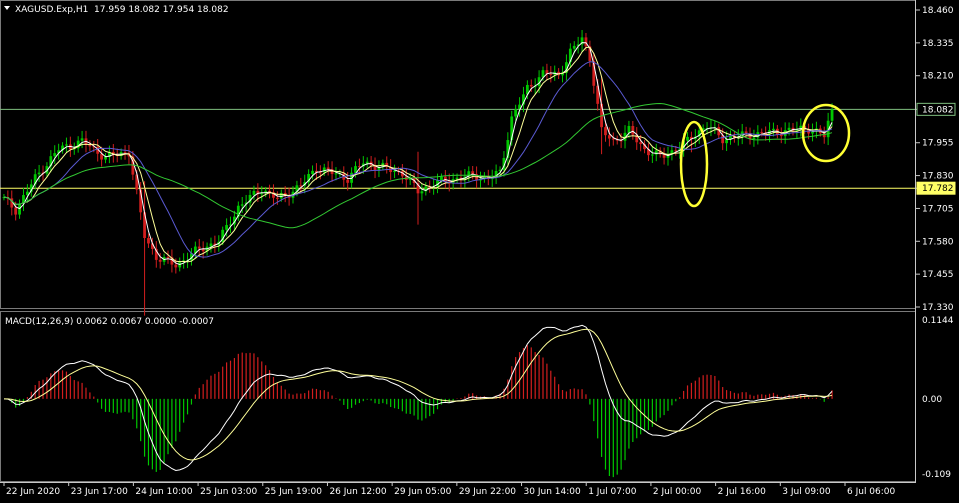 This screenshot has height=503, width=959. What do you see at coordinates (742, 492) in the screenshot?
I see `time-tick-label: 2 Jul 16:00` at bounding box center [742, 492].